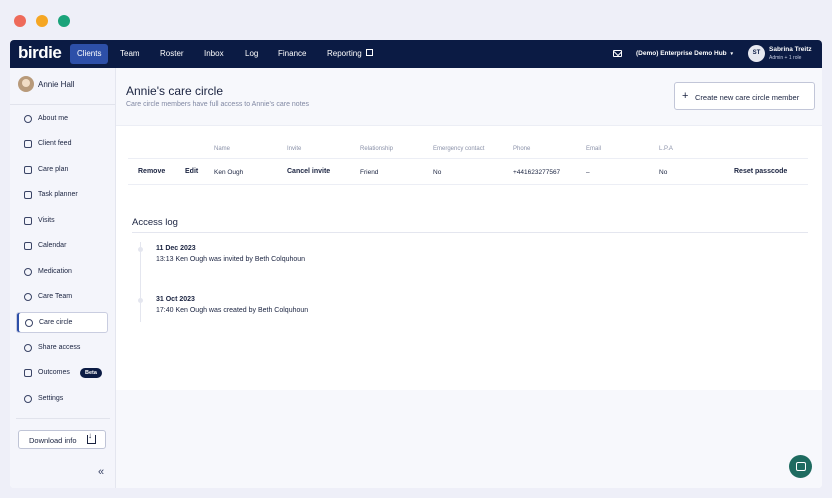 This screenshot has width=832, height=498. I want to click on sidebar-item-calendar: Calendar, so click(62, 246).